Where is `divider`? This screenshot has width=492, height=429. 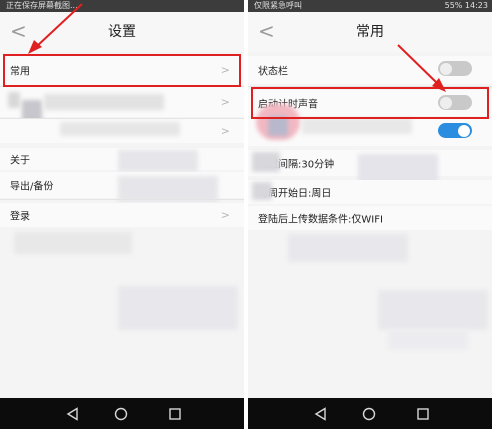
divider is located at coordinates (122, 199).